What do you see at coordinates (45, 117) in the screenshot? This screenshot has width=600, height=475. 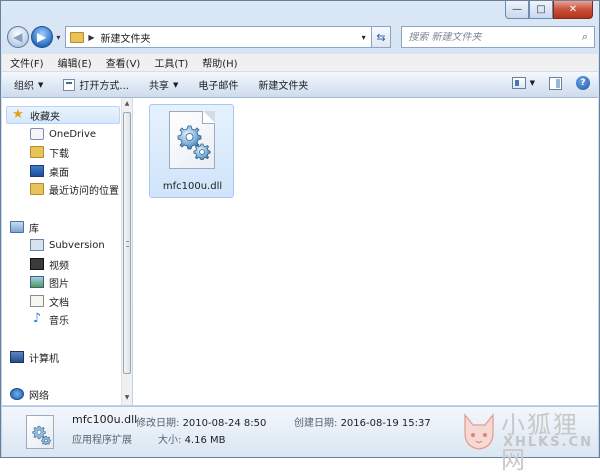 I see `nav-item-label: 收藏夹` at bounding box center [45, 117].